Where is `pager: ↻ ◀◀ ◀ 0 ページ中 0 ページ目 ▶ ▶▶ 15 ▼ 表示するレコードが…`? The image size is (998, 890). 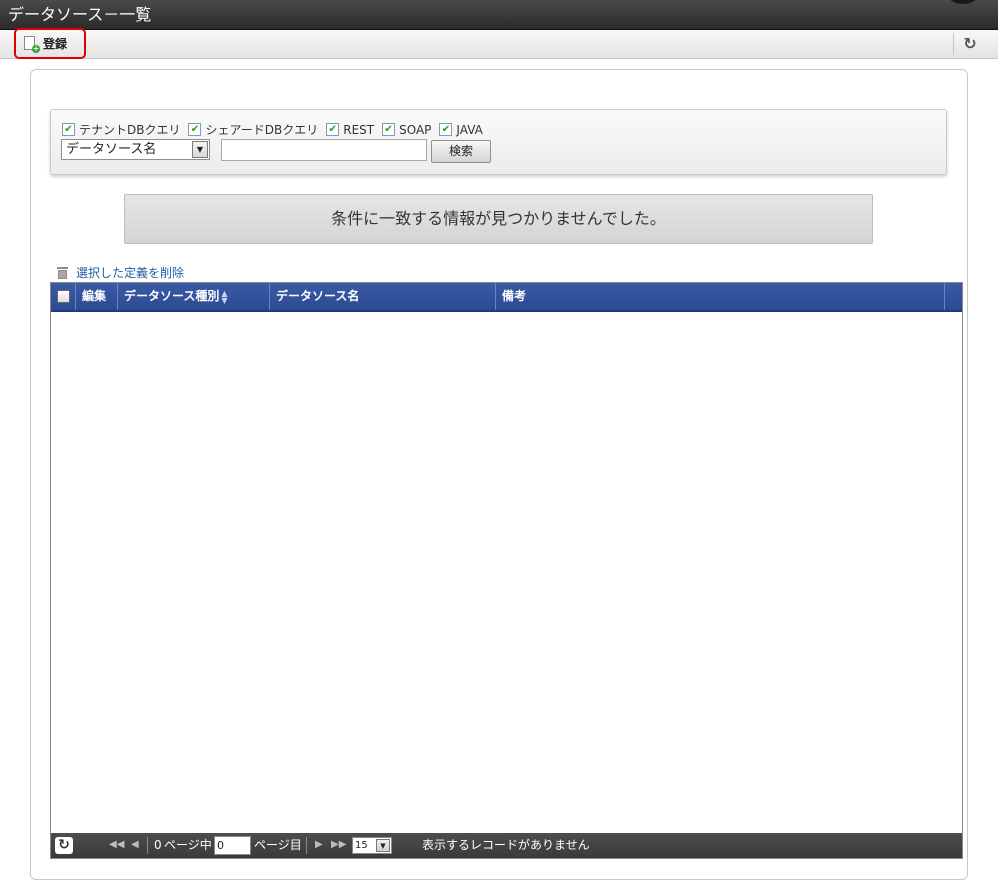 pager: ↻ ◀◀ ◀ 0 ページ中 0 ページ目 ▶ ▶▶ 15 ▼ 表示するレコードが… is located at coordinates (506, 845).